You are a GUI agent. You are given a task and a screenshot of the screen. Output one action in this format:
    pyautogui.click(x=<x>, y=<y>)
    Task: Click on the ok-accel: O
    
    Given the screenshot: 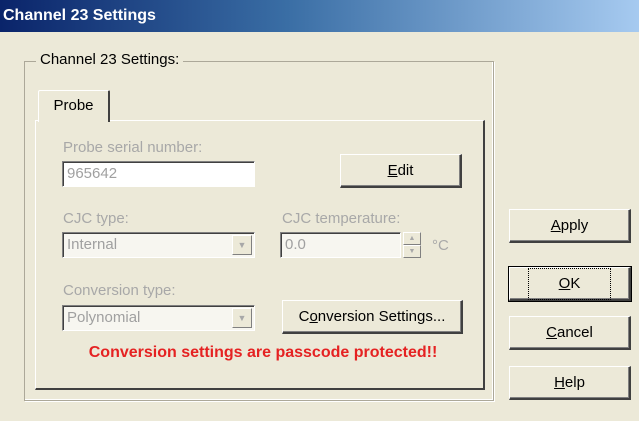 What is the action you would take?
    pyautogui.click(x=564, y=283)
    